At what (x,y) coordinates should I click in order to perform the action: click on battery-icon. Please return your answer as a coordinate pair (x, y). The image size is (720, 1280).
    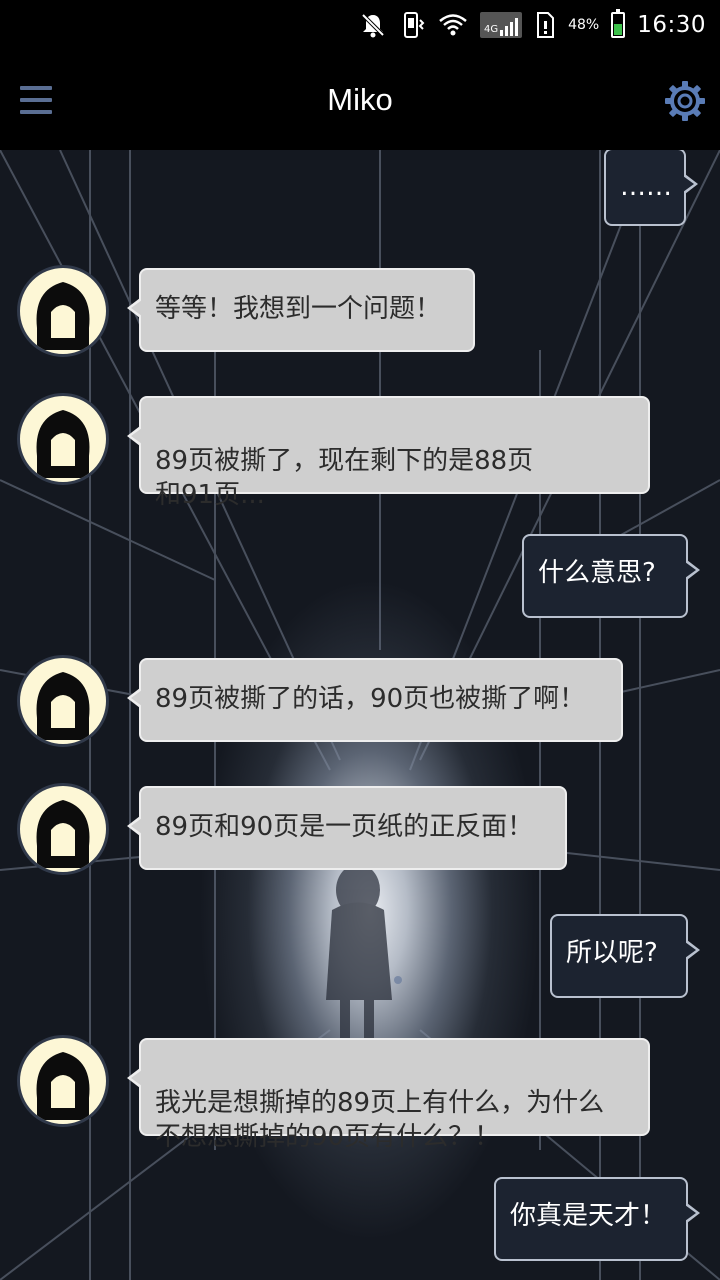
    Looking at the image, I should click on (618, 23).